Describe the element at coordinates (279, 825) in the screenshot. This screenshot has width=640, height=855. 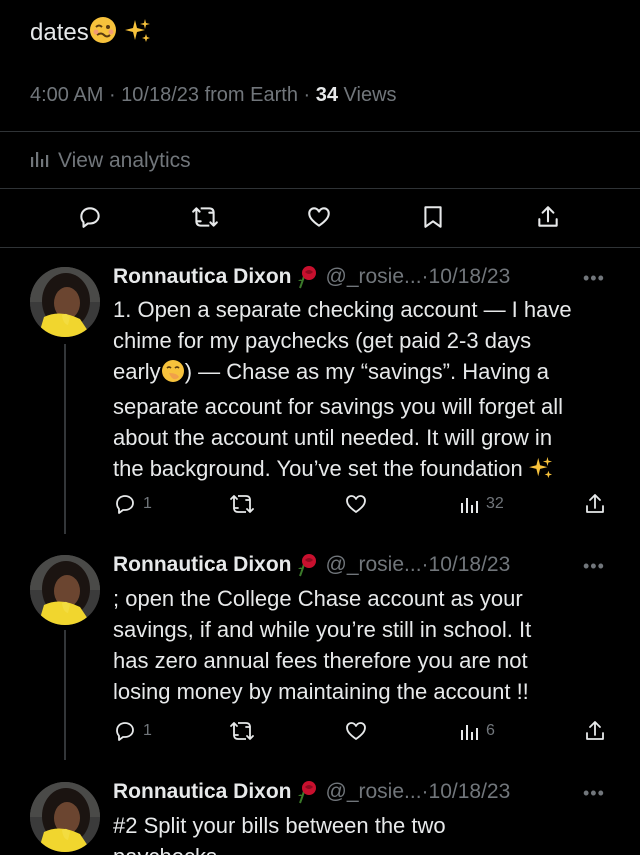
I see `reply-line: #2 Split your bills between the two` at that location.